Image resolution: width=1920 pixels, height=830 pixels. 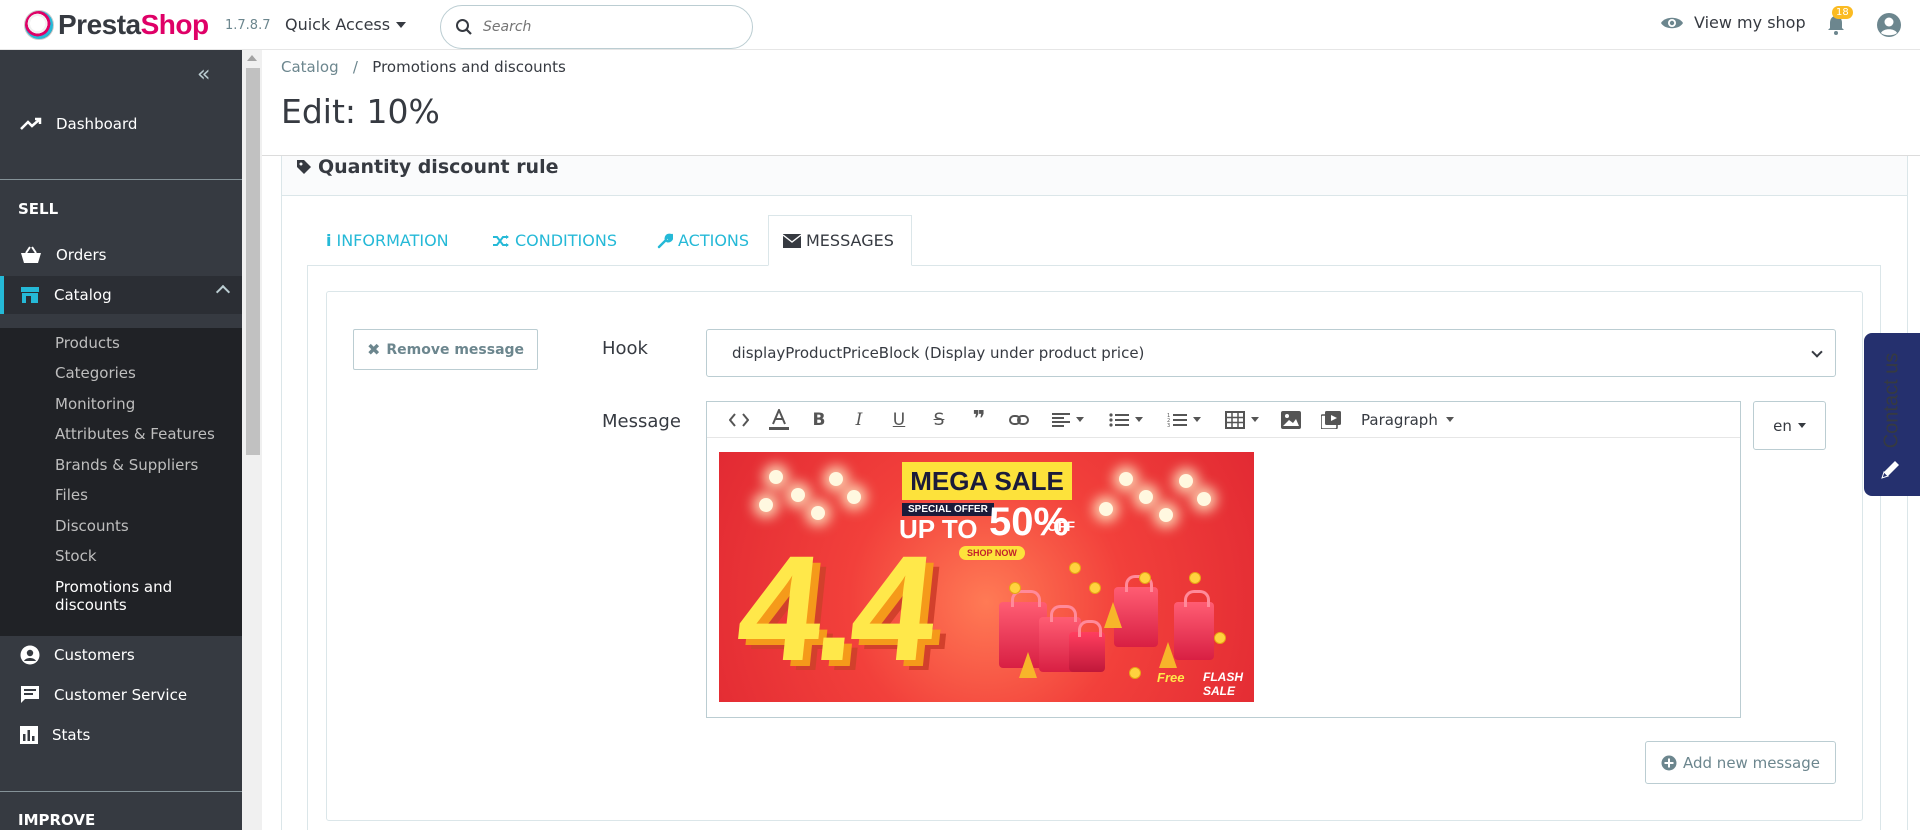 I want to click on quick-access-label: Quick Access, so click(x=338, y=24).